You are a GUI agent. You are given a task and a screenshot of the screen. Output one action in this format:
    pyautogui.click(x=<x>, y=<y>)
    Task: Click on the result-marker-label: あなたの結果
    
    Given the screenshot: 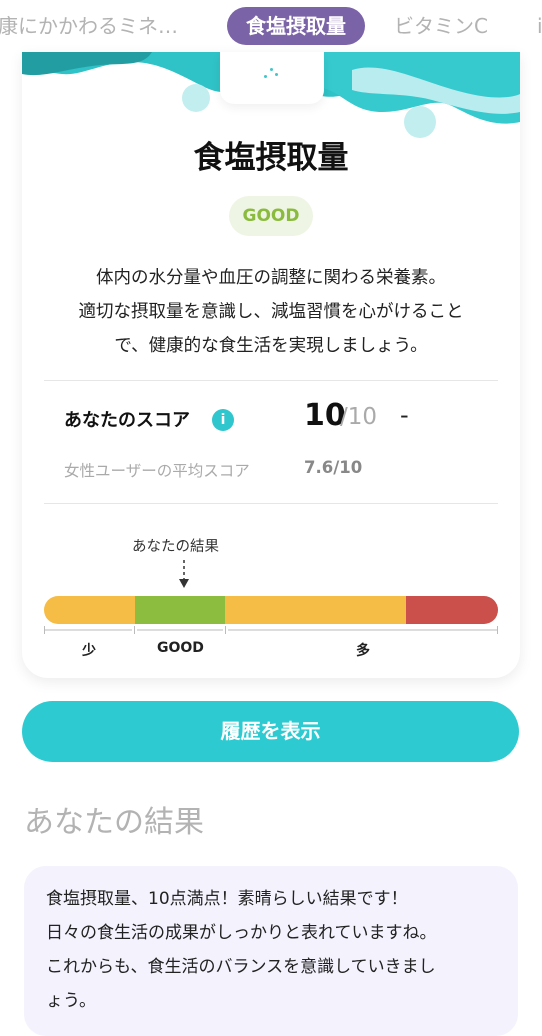 What is the action you would take?
    pyautogui.click(x=175, y=547)
    